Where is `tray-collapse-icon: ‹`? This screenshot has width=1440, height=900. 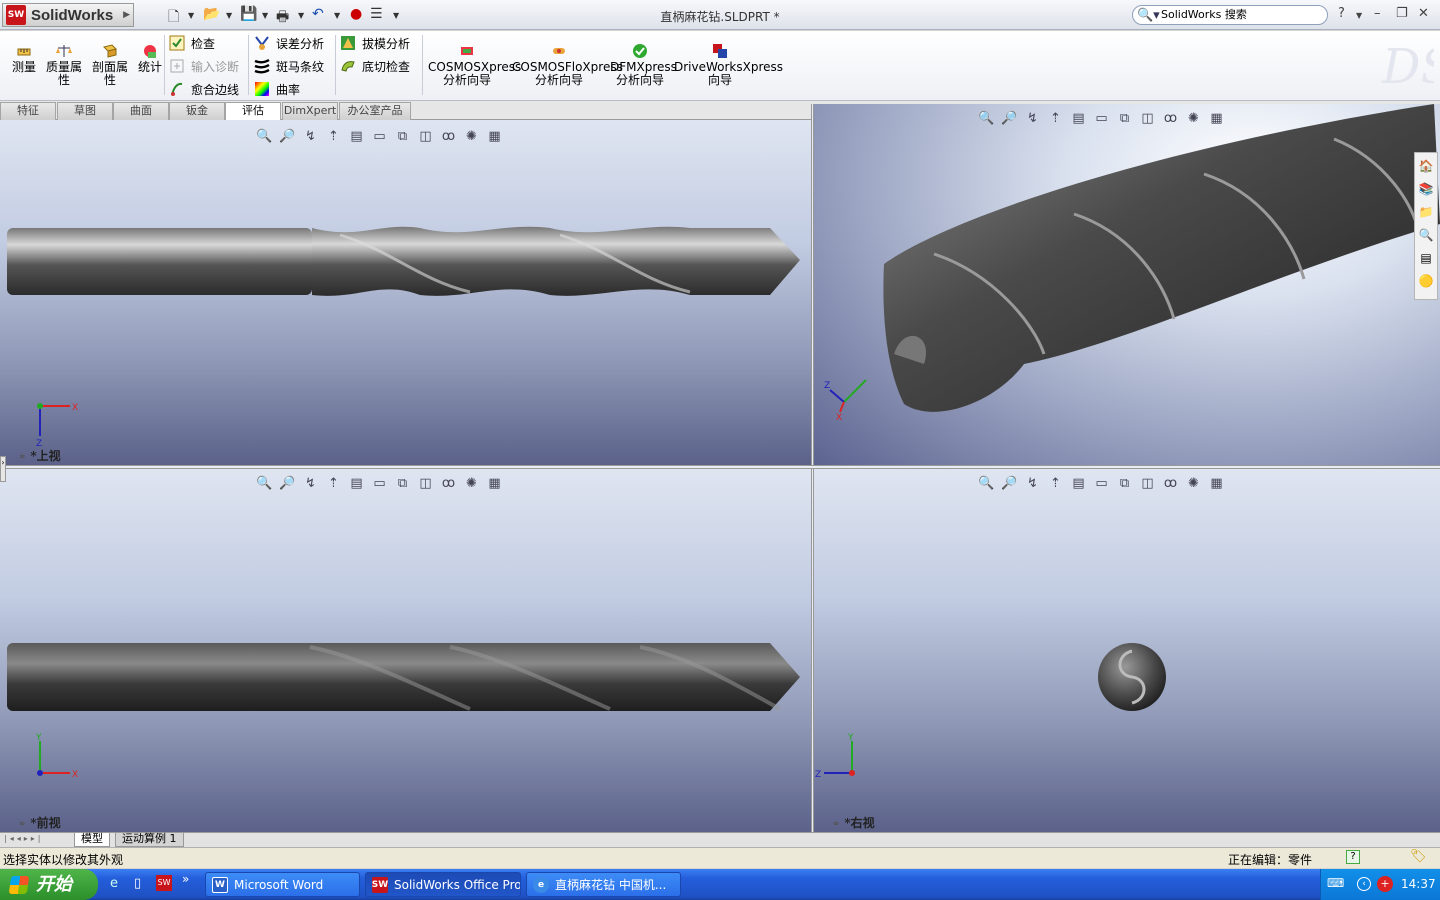
tray-collapse-icon: ‹ is located at coordinates (1364, 884).